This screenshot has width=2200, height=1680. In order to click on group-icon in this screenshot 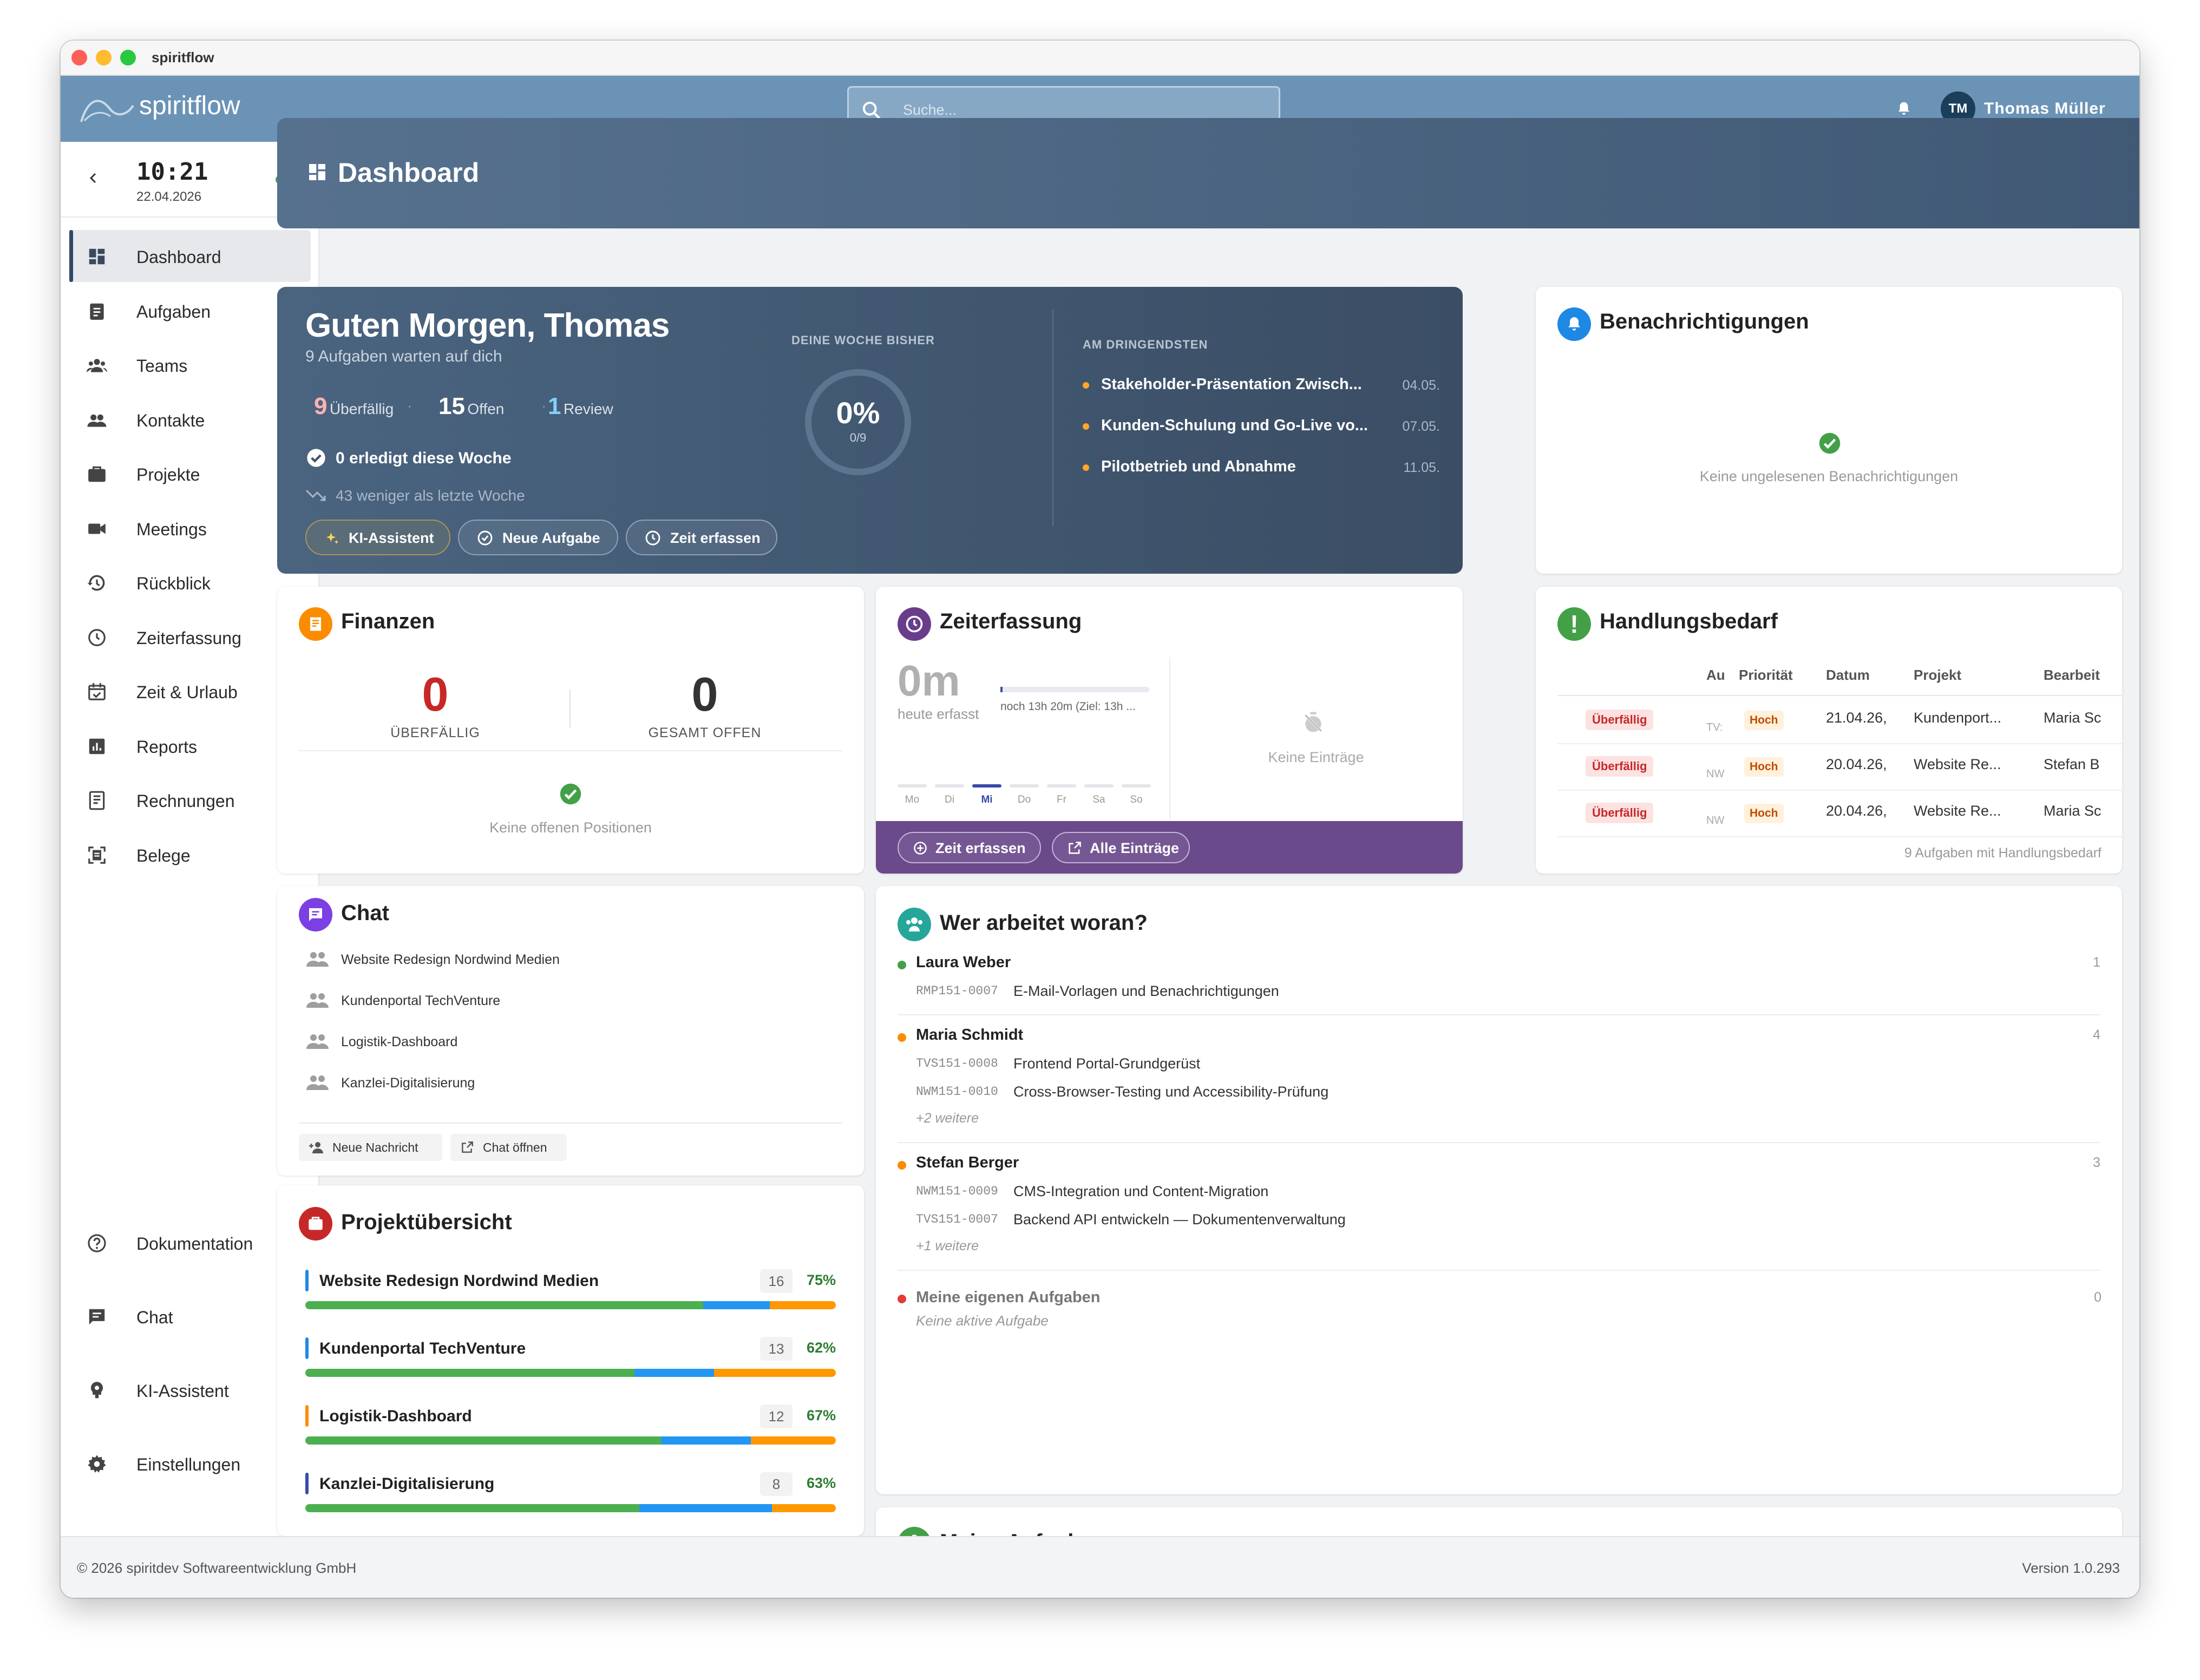, I will do `click(317, 1000)`.